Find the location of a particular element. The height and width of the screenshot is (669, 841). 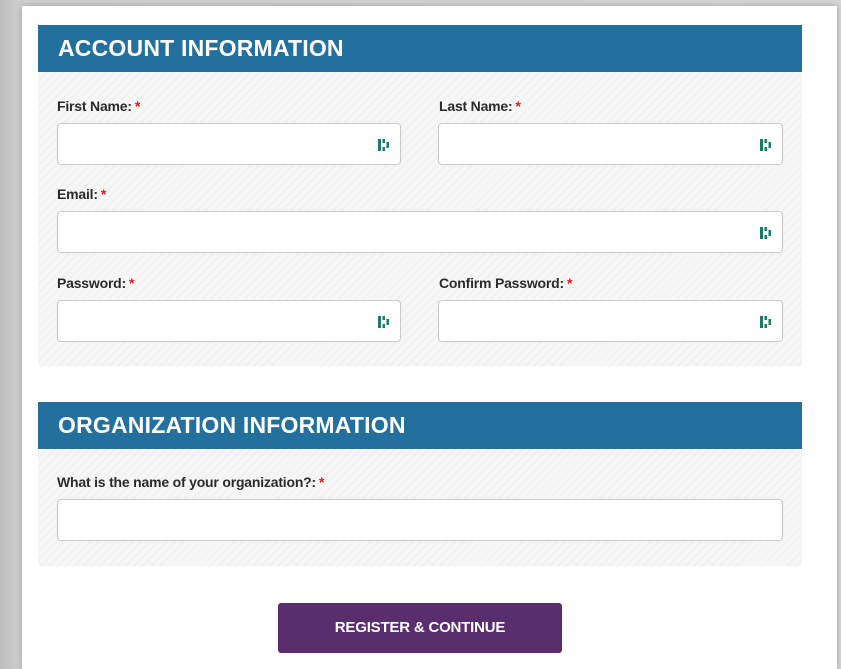

password-label: Password: * is located at coordinates (96, 283).